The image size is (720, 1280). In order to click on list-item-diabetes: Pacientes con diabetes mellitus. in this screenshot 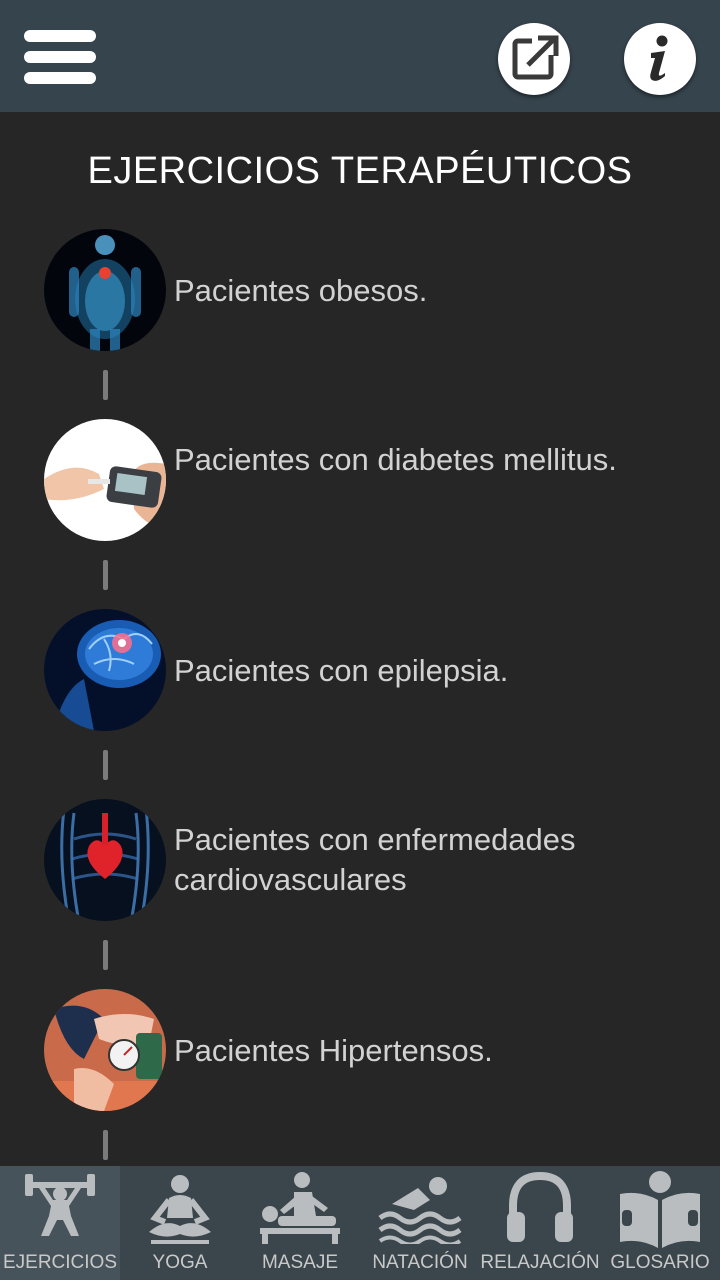, I will do `click(364, 481)`.